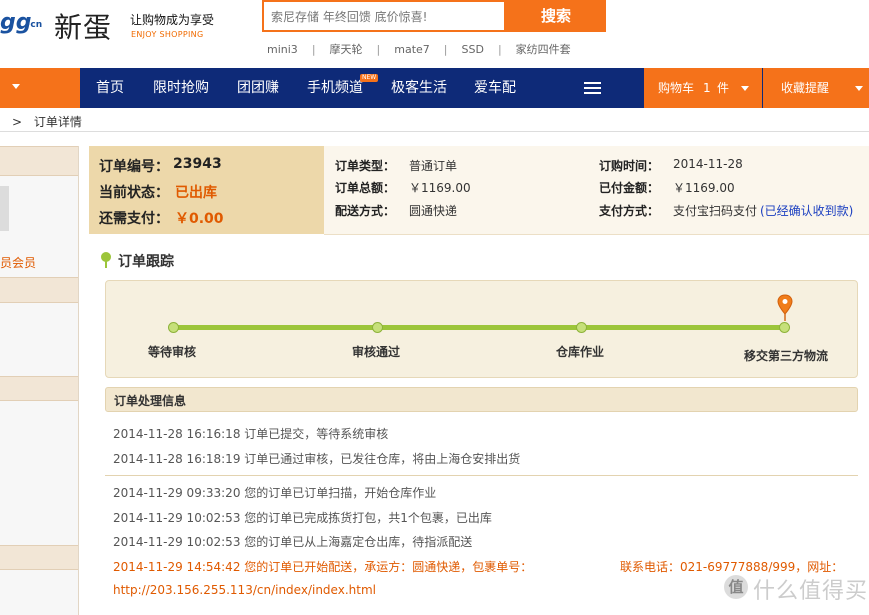  Describe the element at coordinates (433, 166) in the screenshot. I see `order-type: 普通订单` at that location.